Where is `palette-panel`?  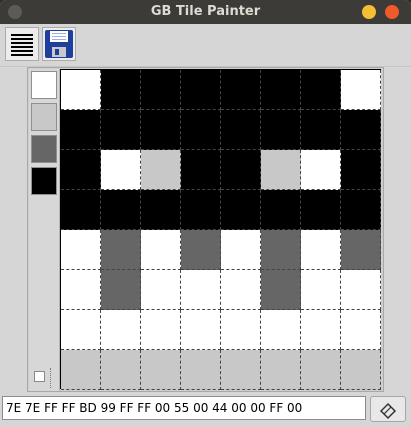 palette-panel is located at coordinates (44, 230).